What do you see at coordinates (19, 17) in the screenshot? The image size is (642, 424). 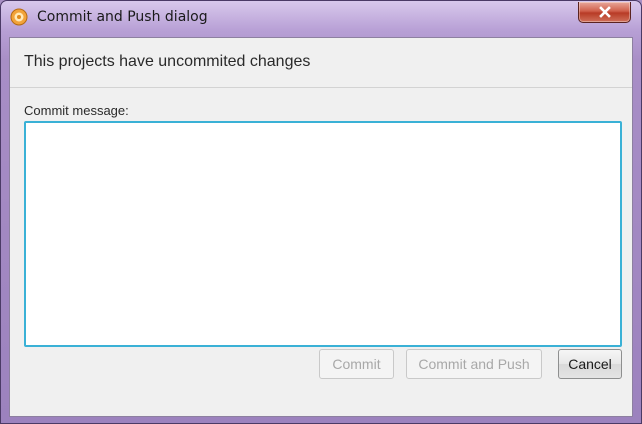 I see `app-logo-icon` at bounding box center [19, 17].